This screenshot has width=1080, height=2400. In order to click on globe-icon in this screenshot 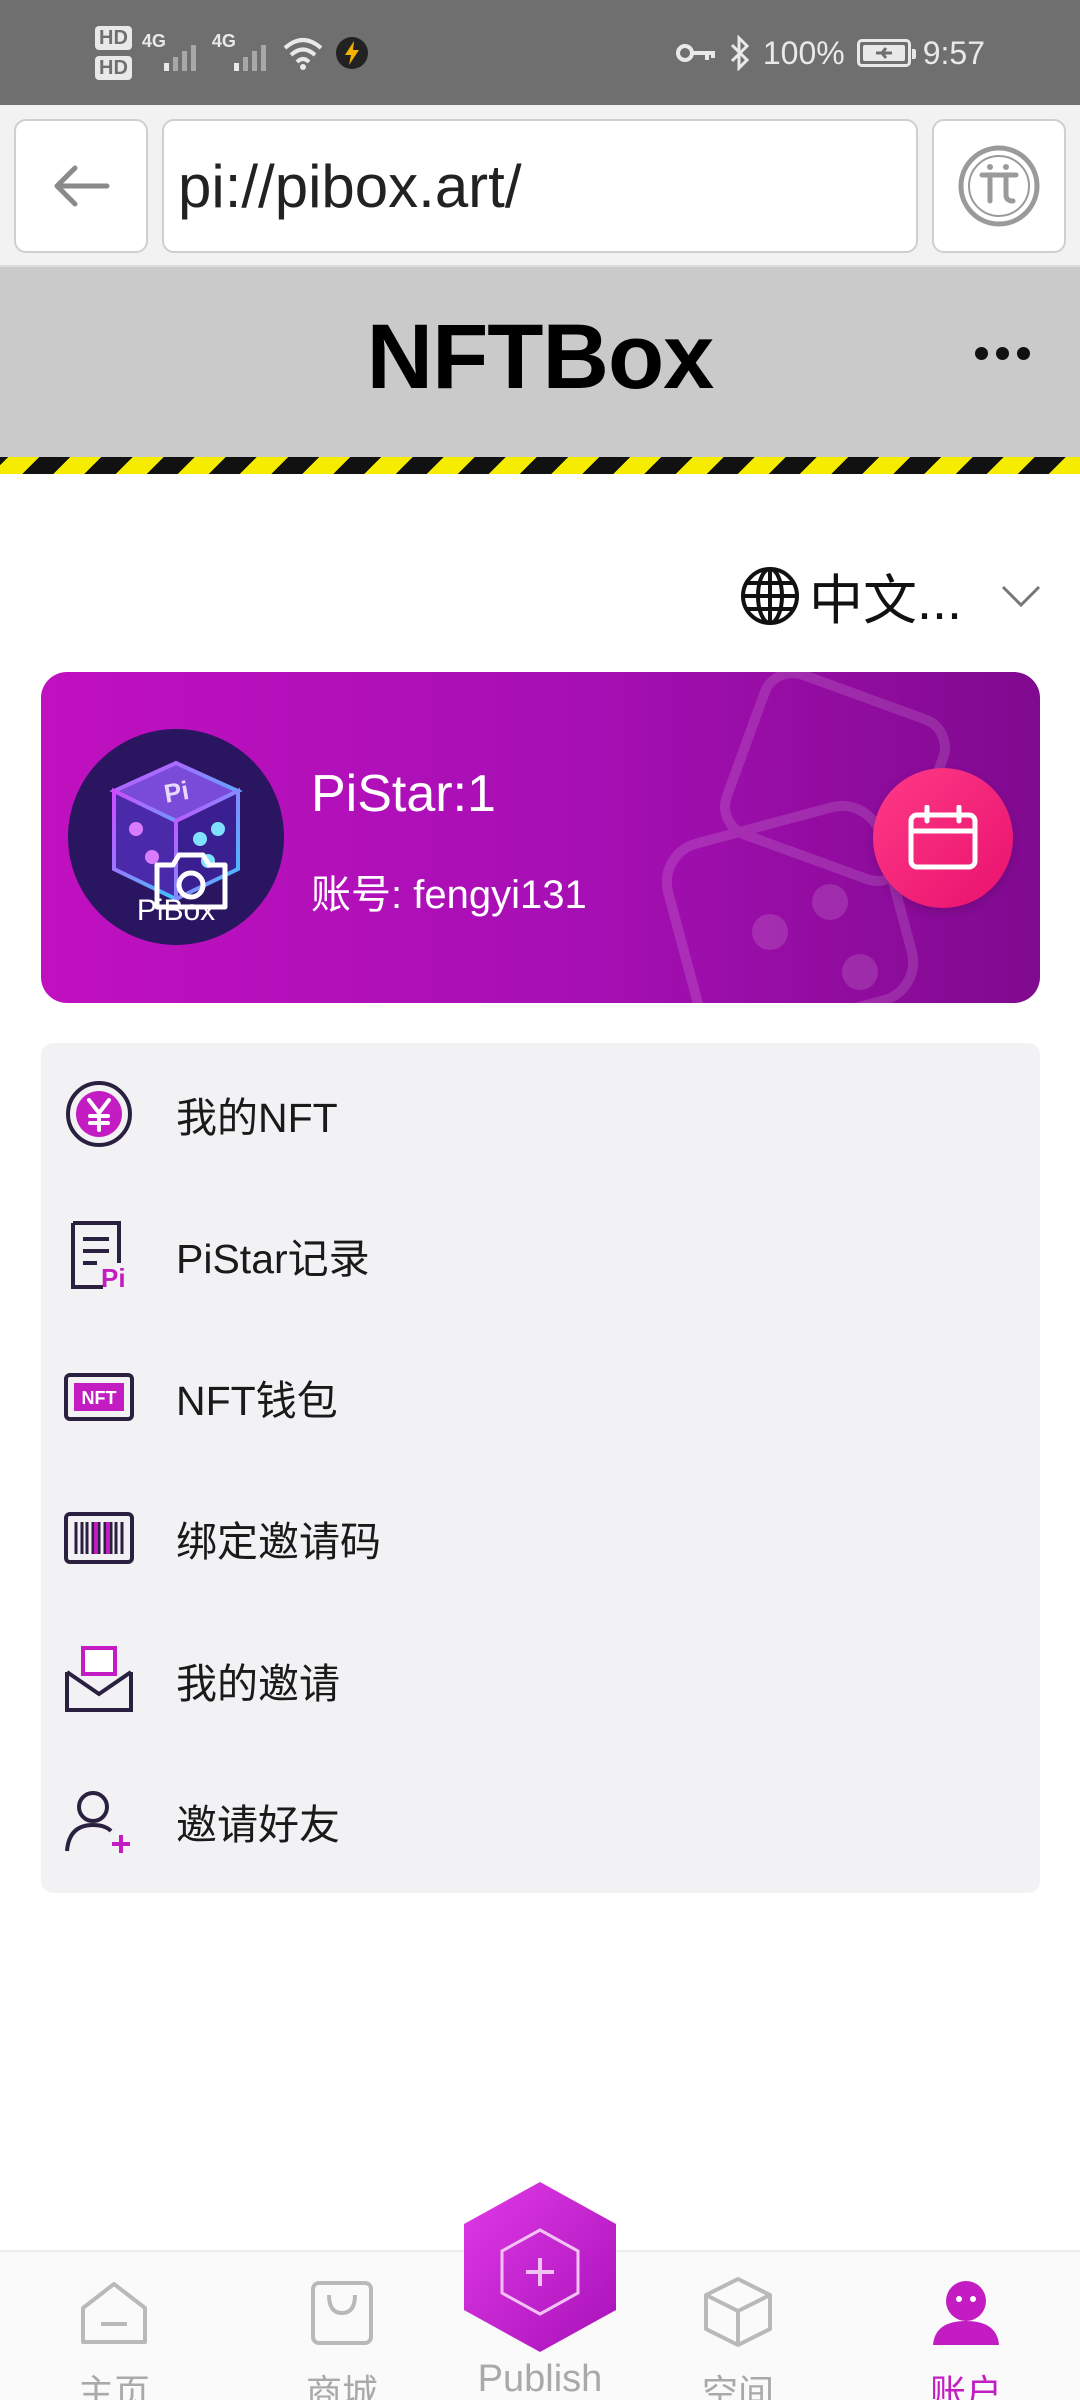, I will do `click(769, 595)`.